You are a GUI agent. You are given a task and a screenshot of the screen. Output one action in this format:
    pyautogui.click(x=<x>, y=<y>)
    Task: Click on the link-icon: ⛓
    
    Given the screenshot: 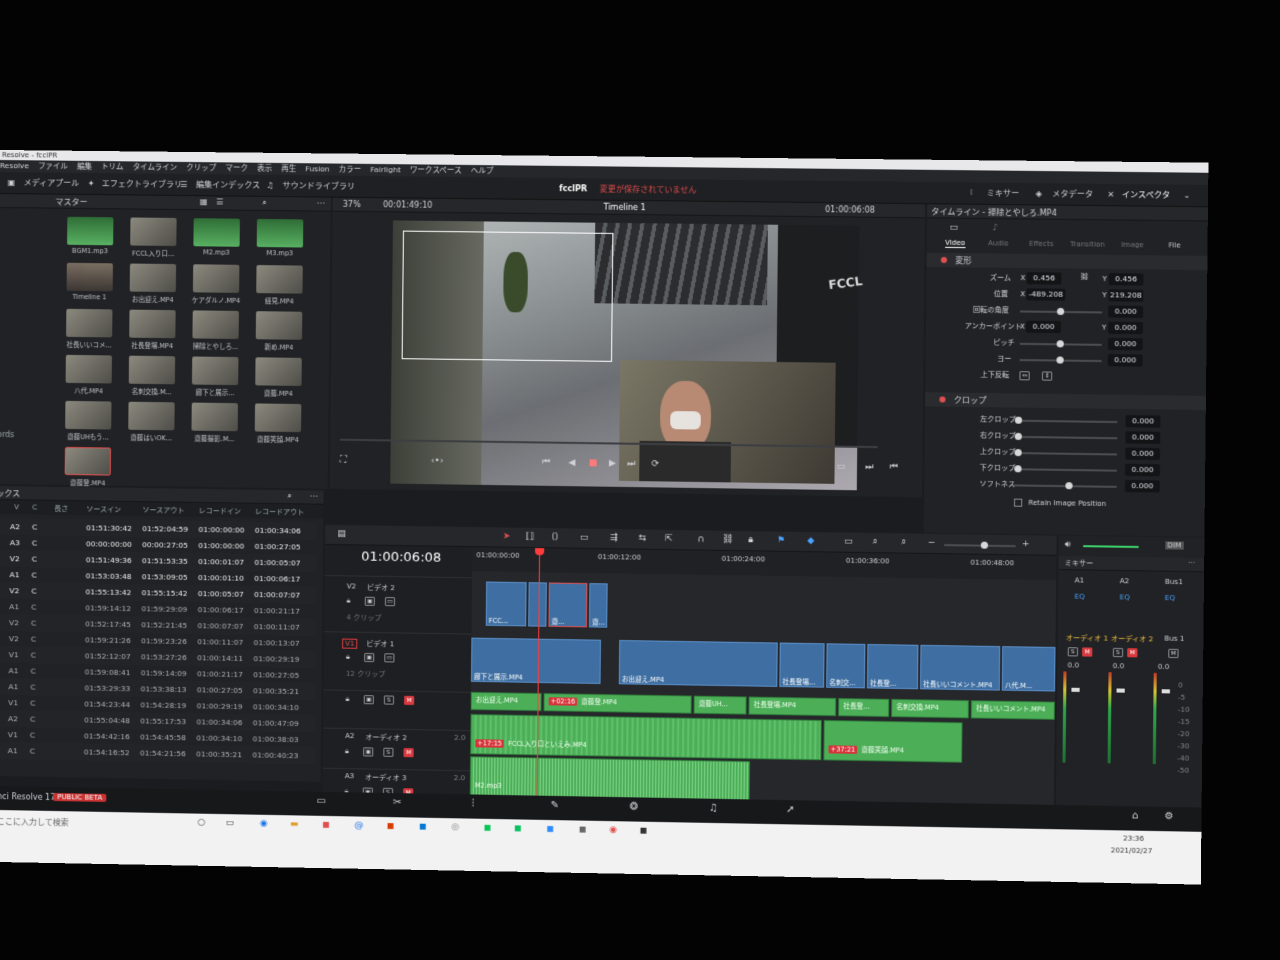 What is the action you would take?
    pyautogui.click(x=1084, y=277)
    